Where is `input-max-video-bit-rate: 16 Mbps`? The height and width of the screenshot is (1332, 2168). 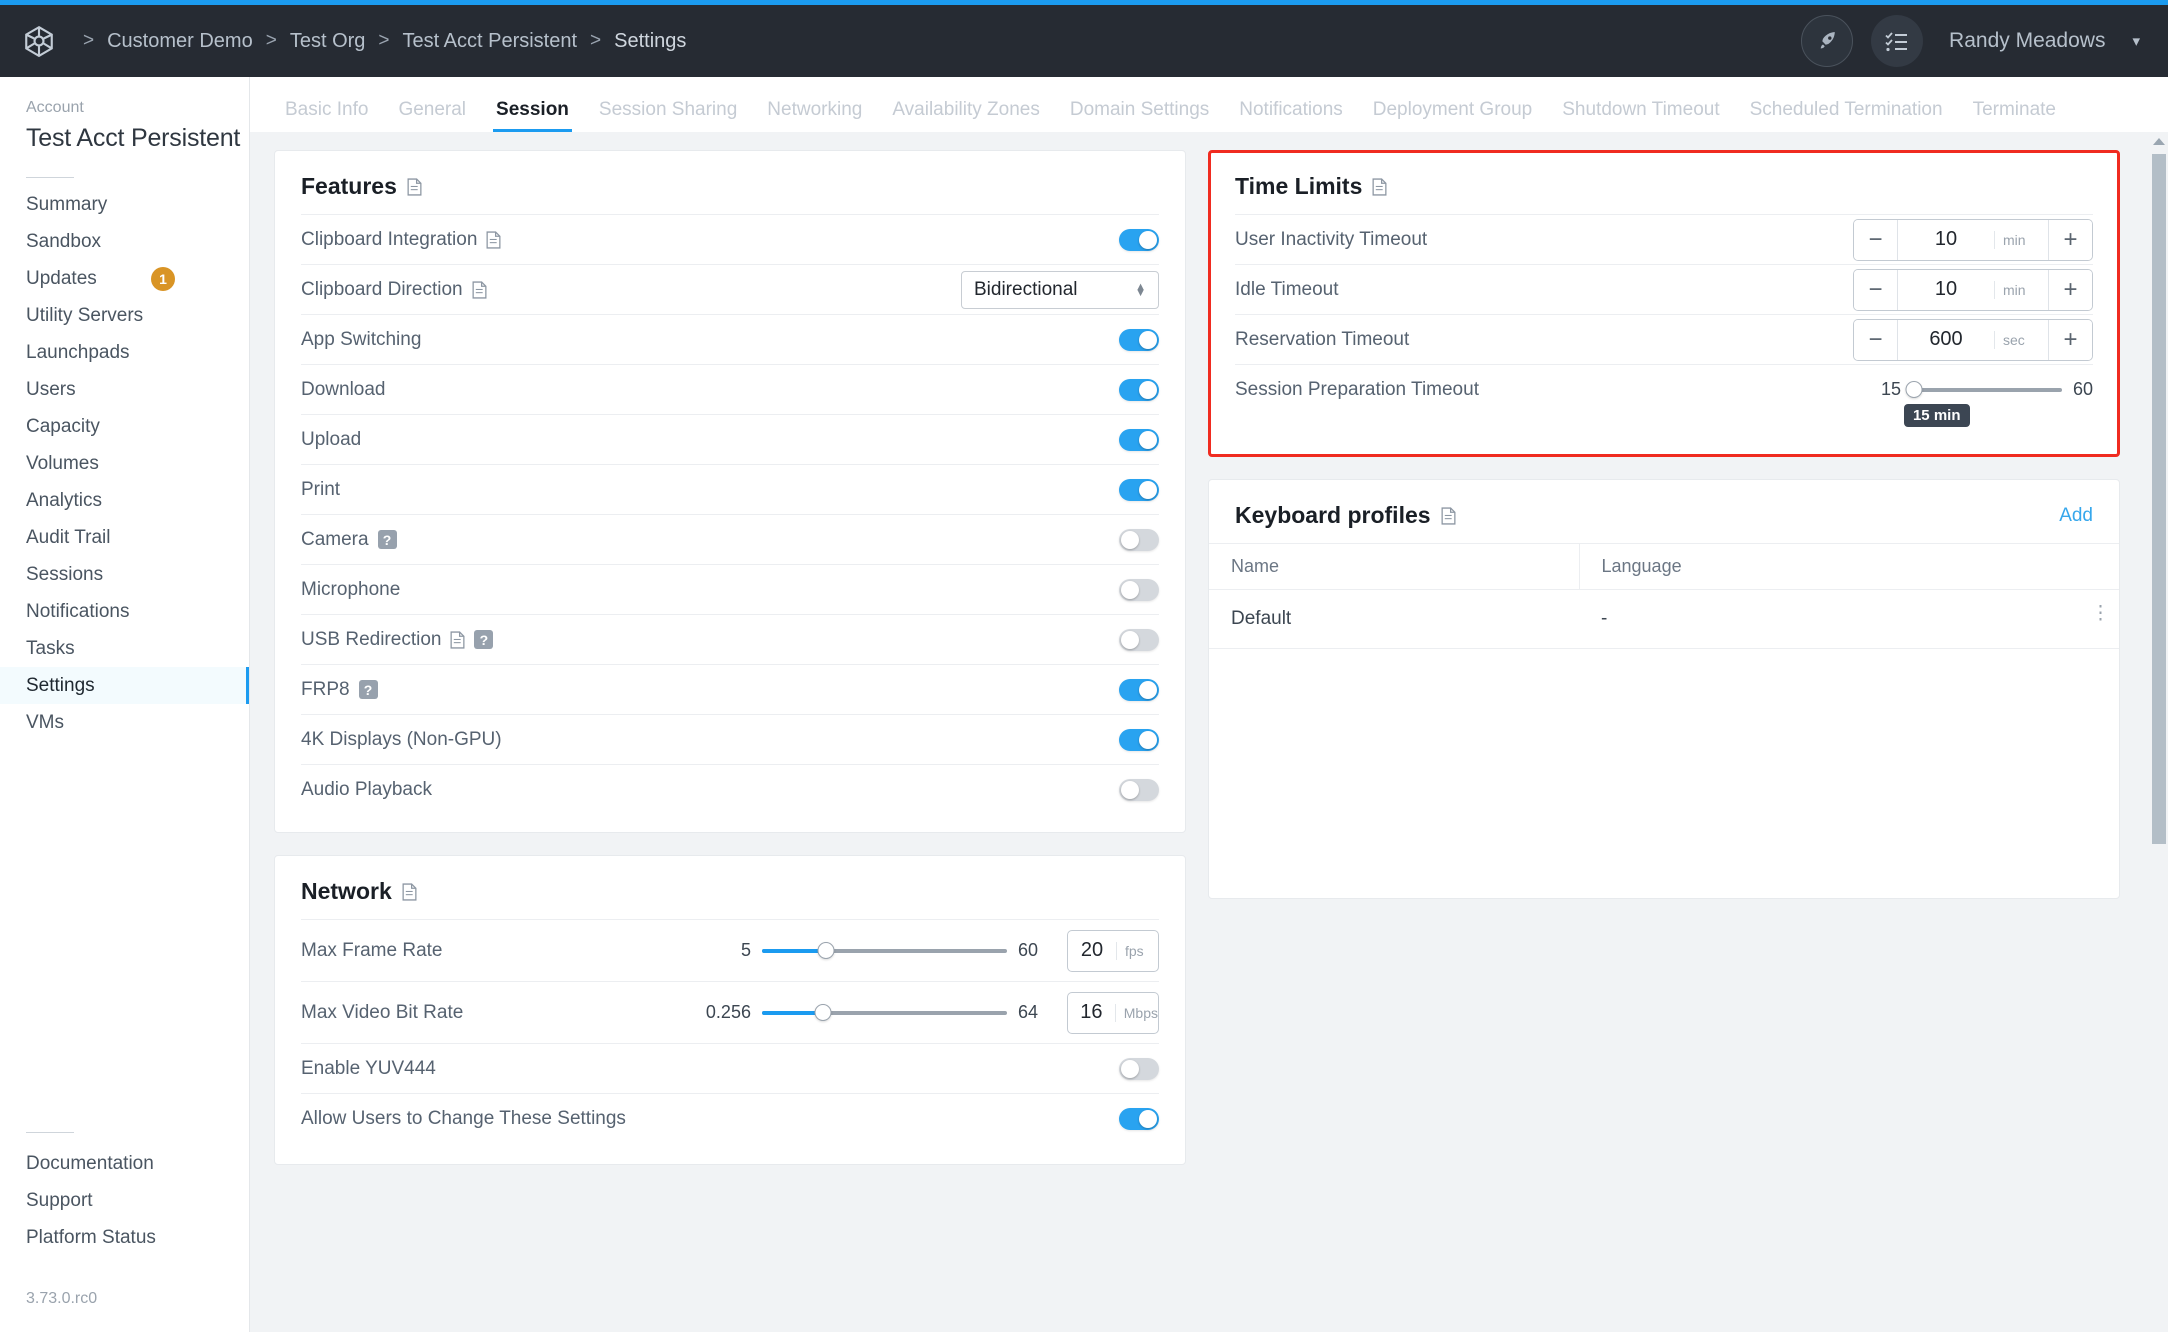 input-max-video-bit-rate: 16 Mbps is located at coordinates (1113, 1012).